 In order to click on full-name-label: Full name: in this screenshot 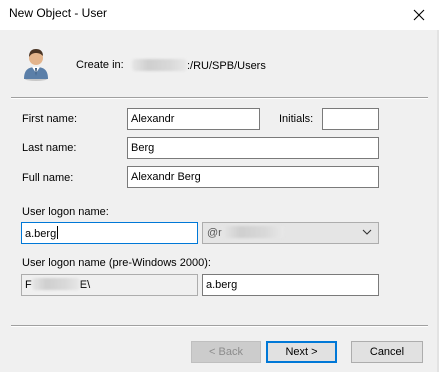, I will do `click(48, 178)`.